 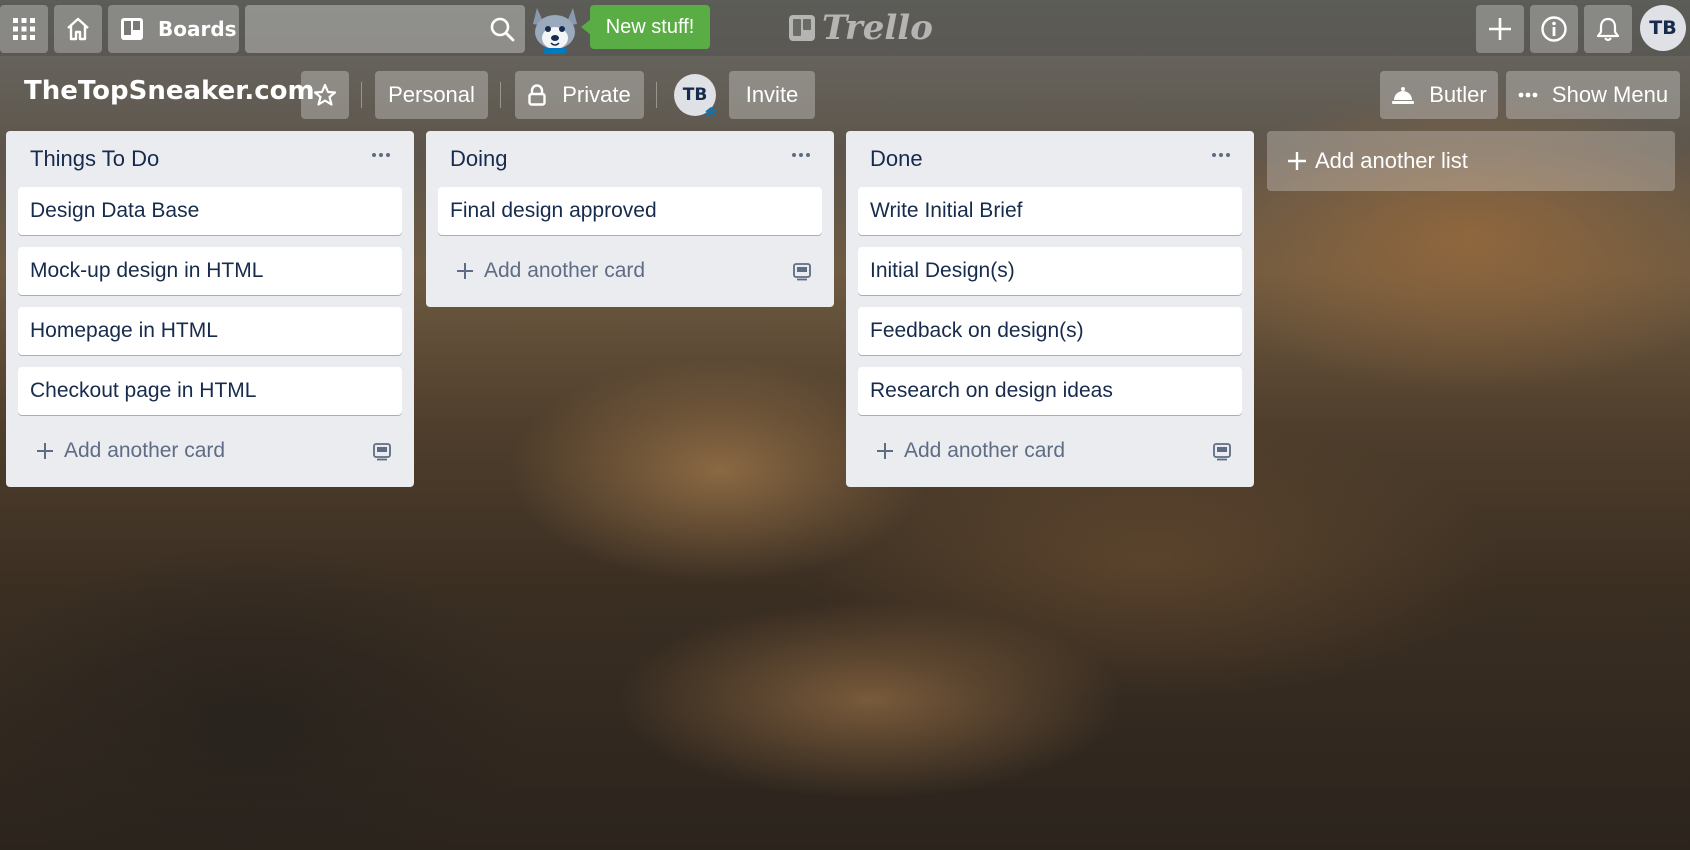 I want to click on home-button, so click(x=78, y=29).